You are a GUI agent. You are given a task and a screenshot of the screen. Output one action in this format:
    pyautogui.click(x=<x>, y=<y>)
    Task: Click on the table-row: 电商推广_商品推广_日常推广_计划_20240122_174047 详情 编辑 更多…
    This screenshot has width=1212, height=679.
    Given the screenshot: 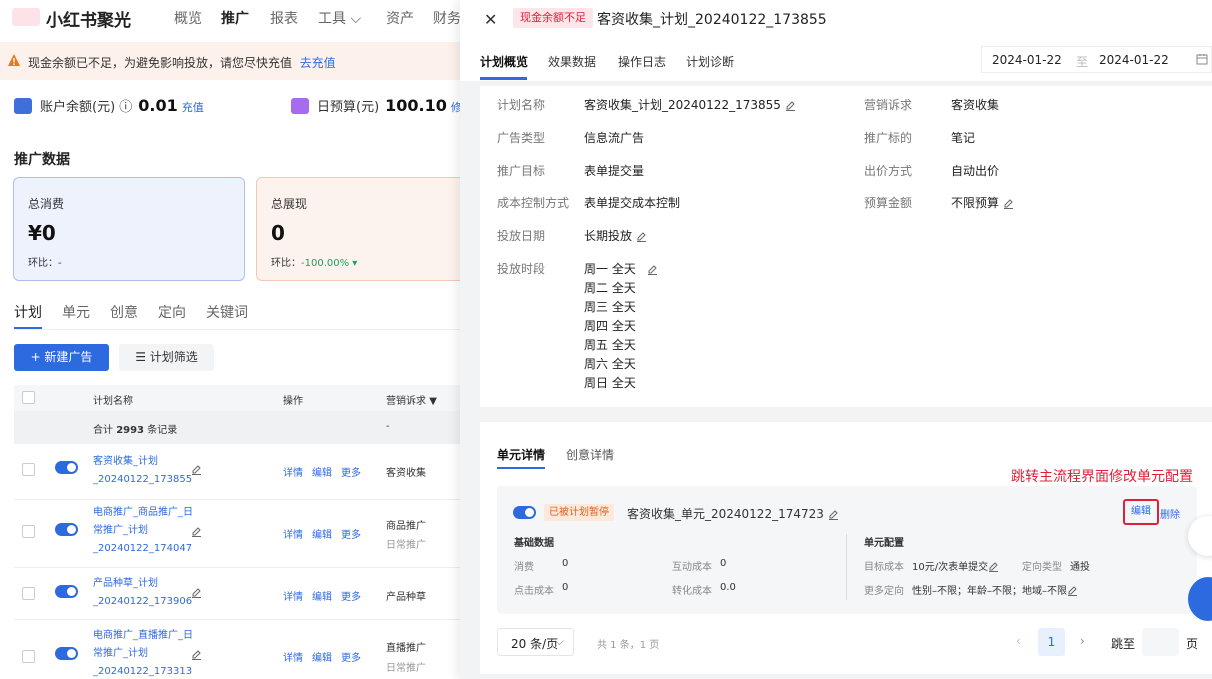 What is the action you would take?
    pyautogui.click(x=237, y=534)
    